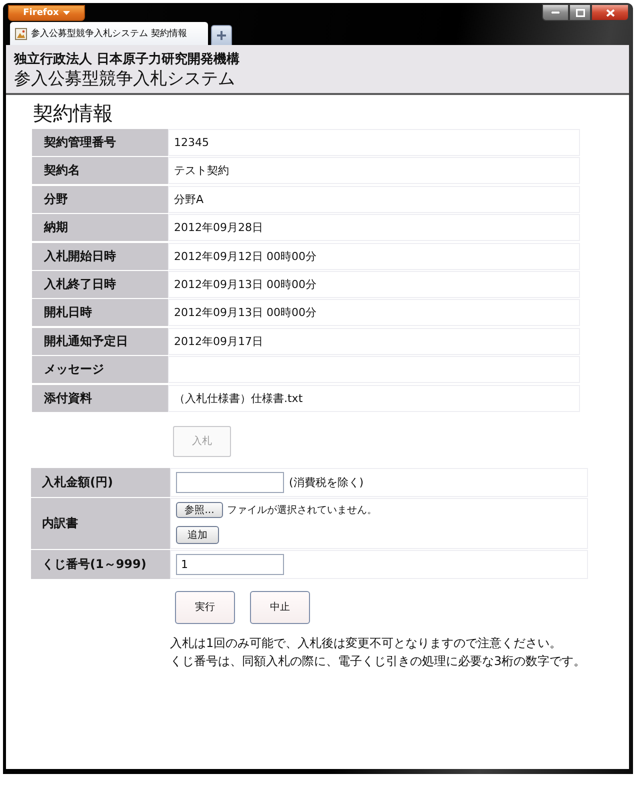 This screenshot has height=786, width=636. I want to click on caret-icon, so click(66, 13).